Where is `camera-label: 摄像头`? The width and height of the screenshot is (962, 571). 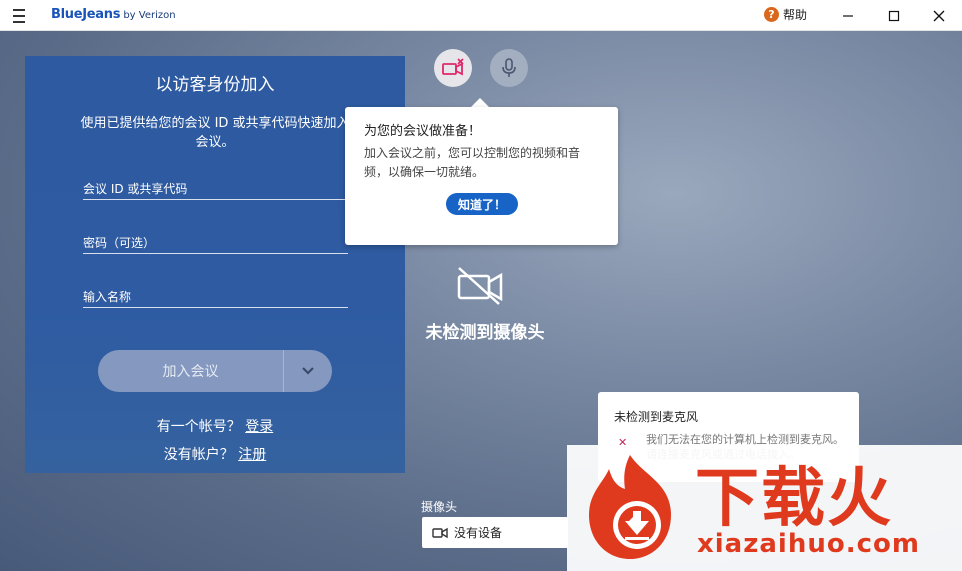 camera-label: 摄像头 is located at coordinates (439, 507).